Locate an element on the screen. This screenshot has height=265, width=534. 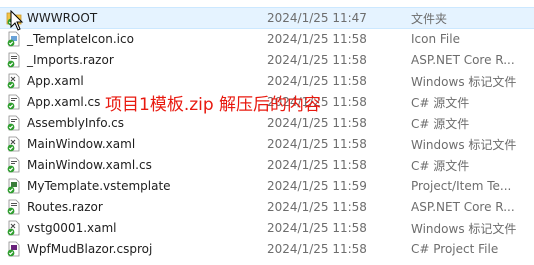
file-name: MainWindow.xaml.cs is located at coordinates (89, 165).